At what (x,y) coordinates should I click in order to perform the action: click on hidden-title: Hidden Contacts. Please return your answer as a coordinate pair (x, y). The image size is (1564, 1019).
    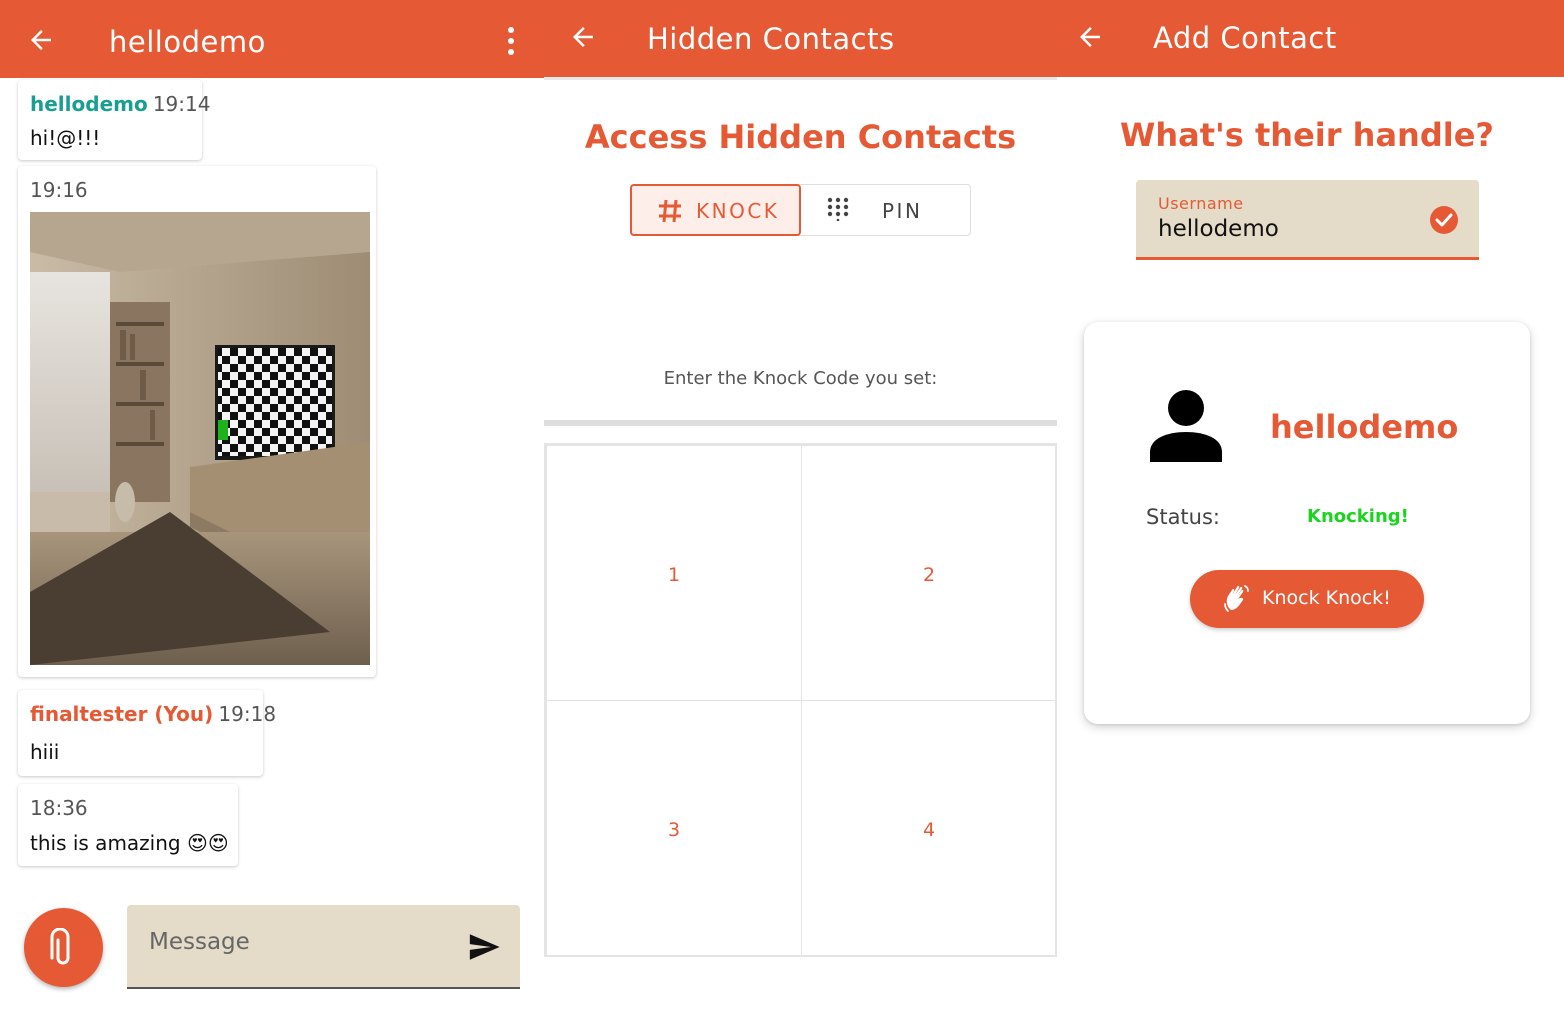
    Looking at the image, I should click on (771, 39).